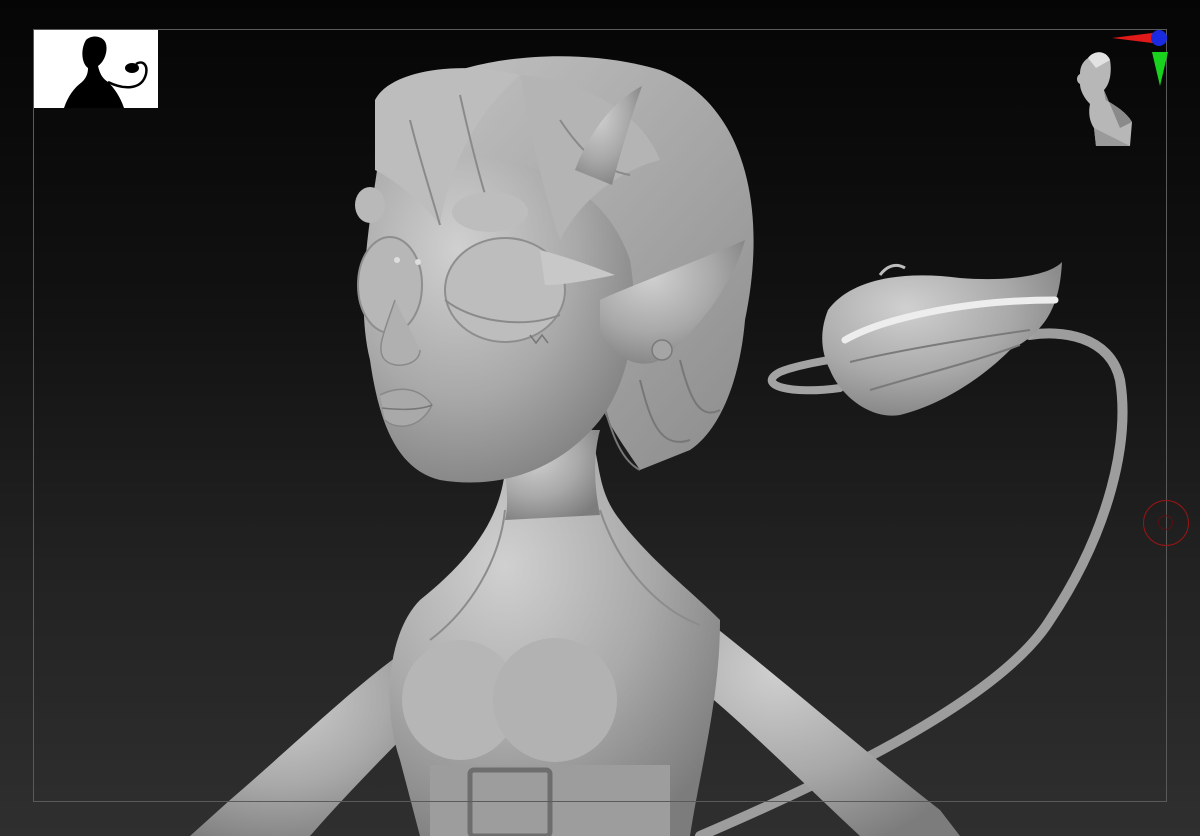 The image size is (1200, 836). Describe the element at coordinates (1104, 99) in the screenshot. I see `orientation-head-icon` at that location.